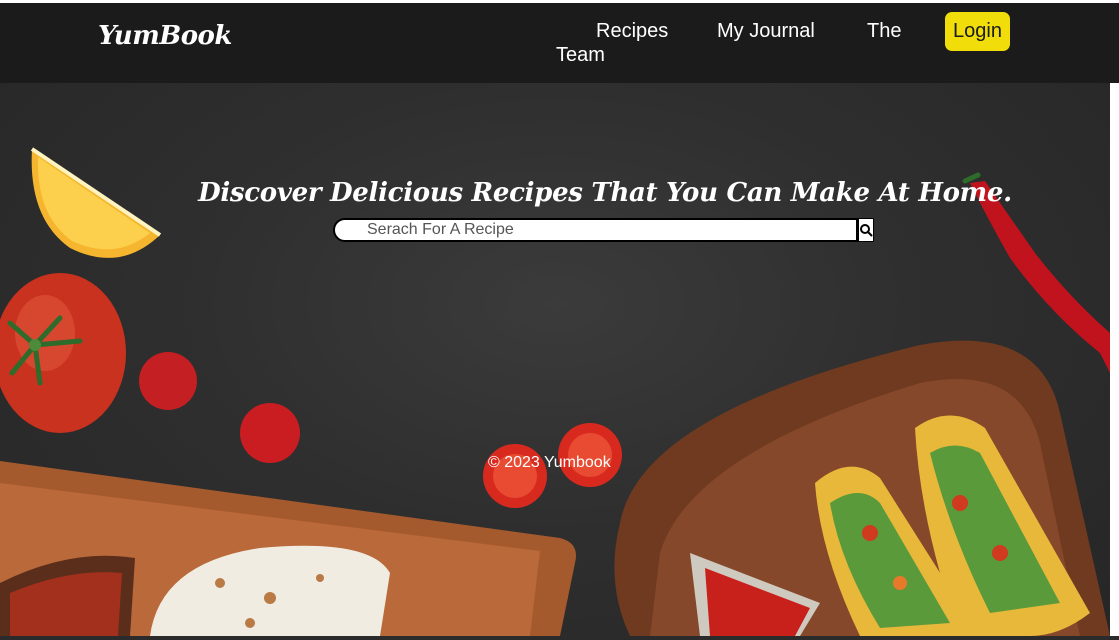 This screenshot has width=1119, height=640. What do you see at coordinates (1114, 361) in the screenshot?
I see `scroll-area-edge` at bounding box center [1114, 361].